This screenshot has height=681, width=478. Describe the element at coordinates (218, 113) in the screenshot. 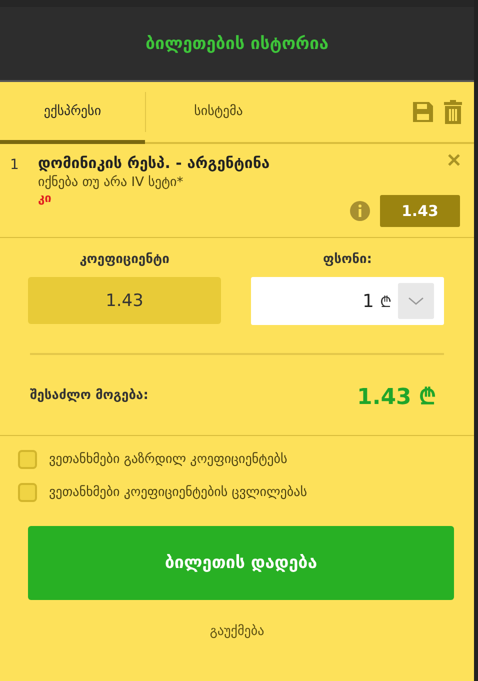

I see `tab: სისტემა` at that location.